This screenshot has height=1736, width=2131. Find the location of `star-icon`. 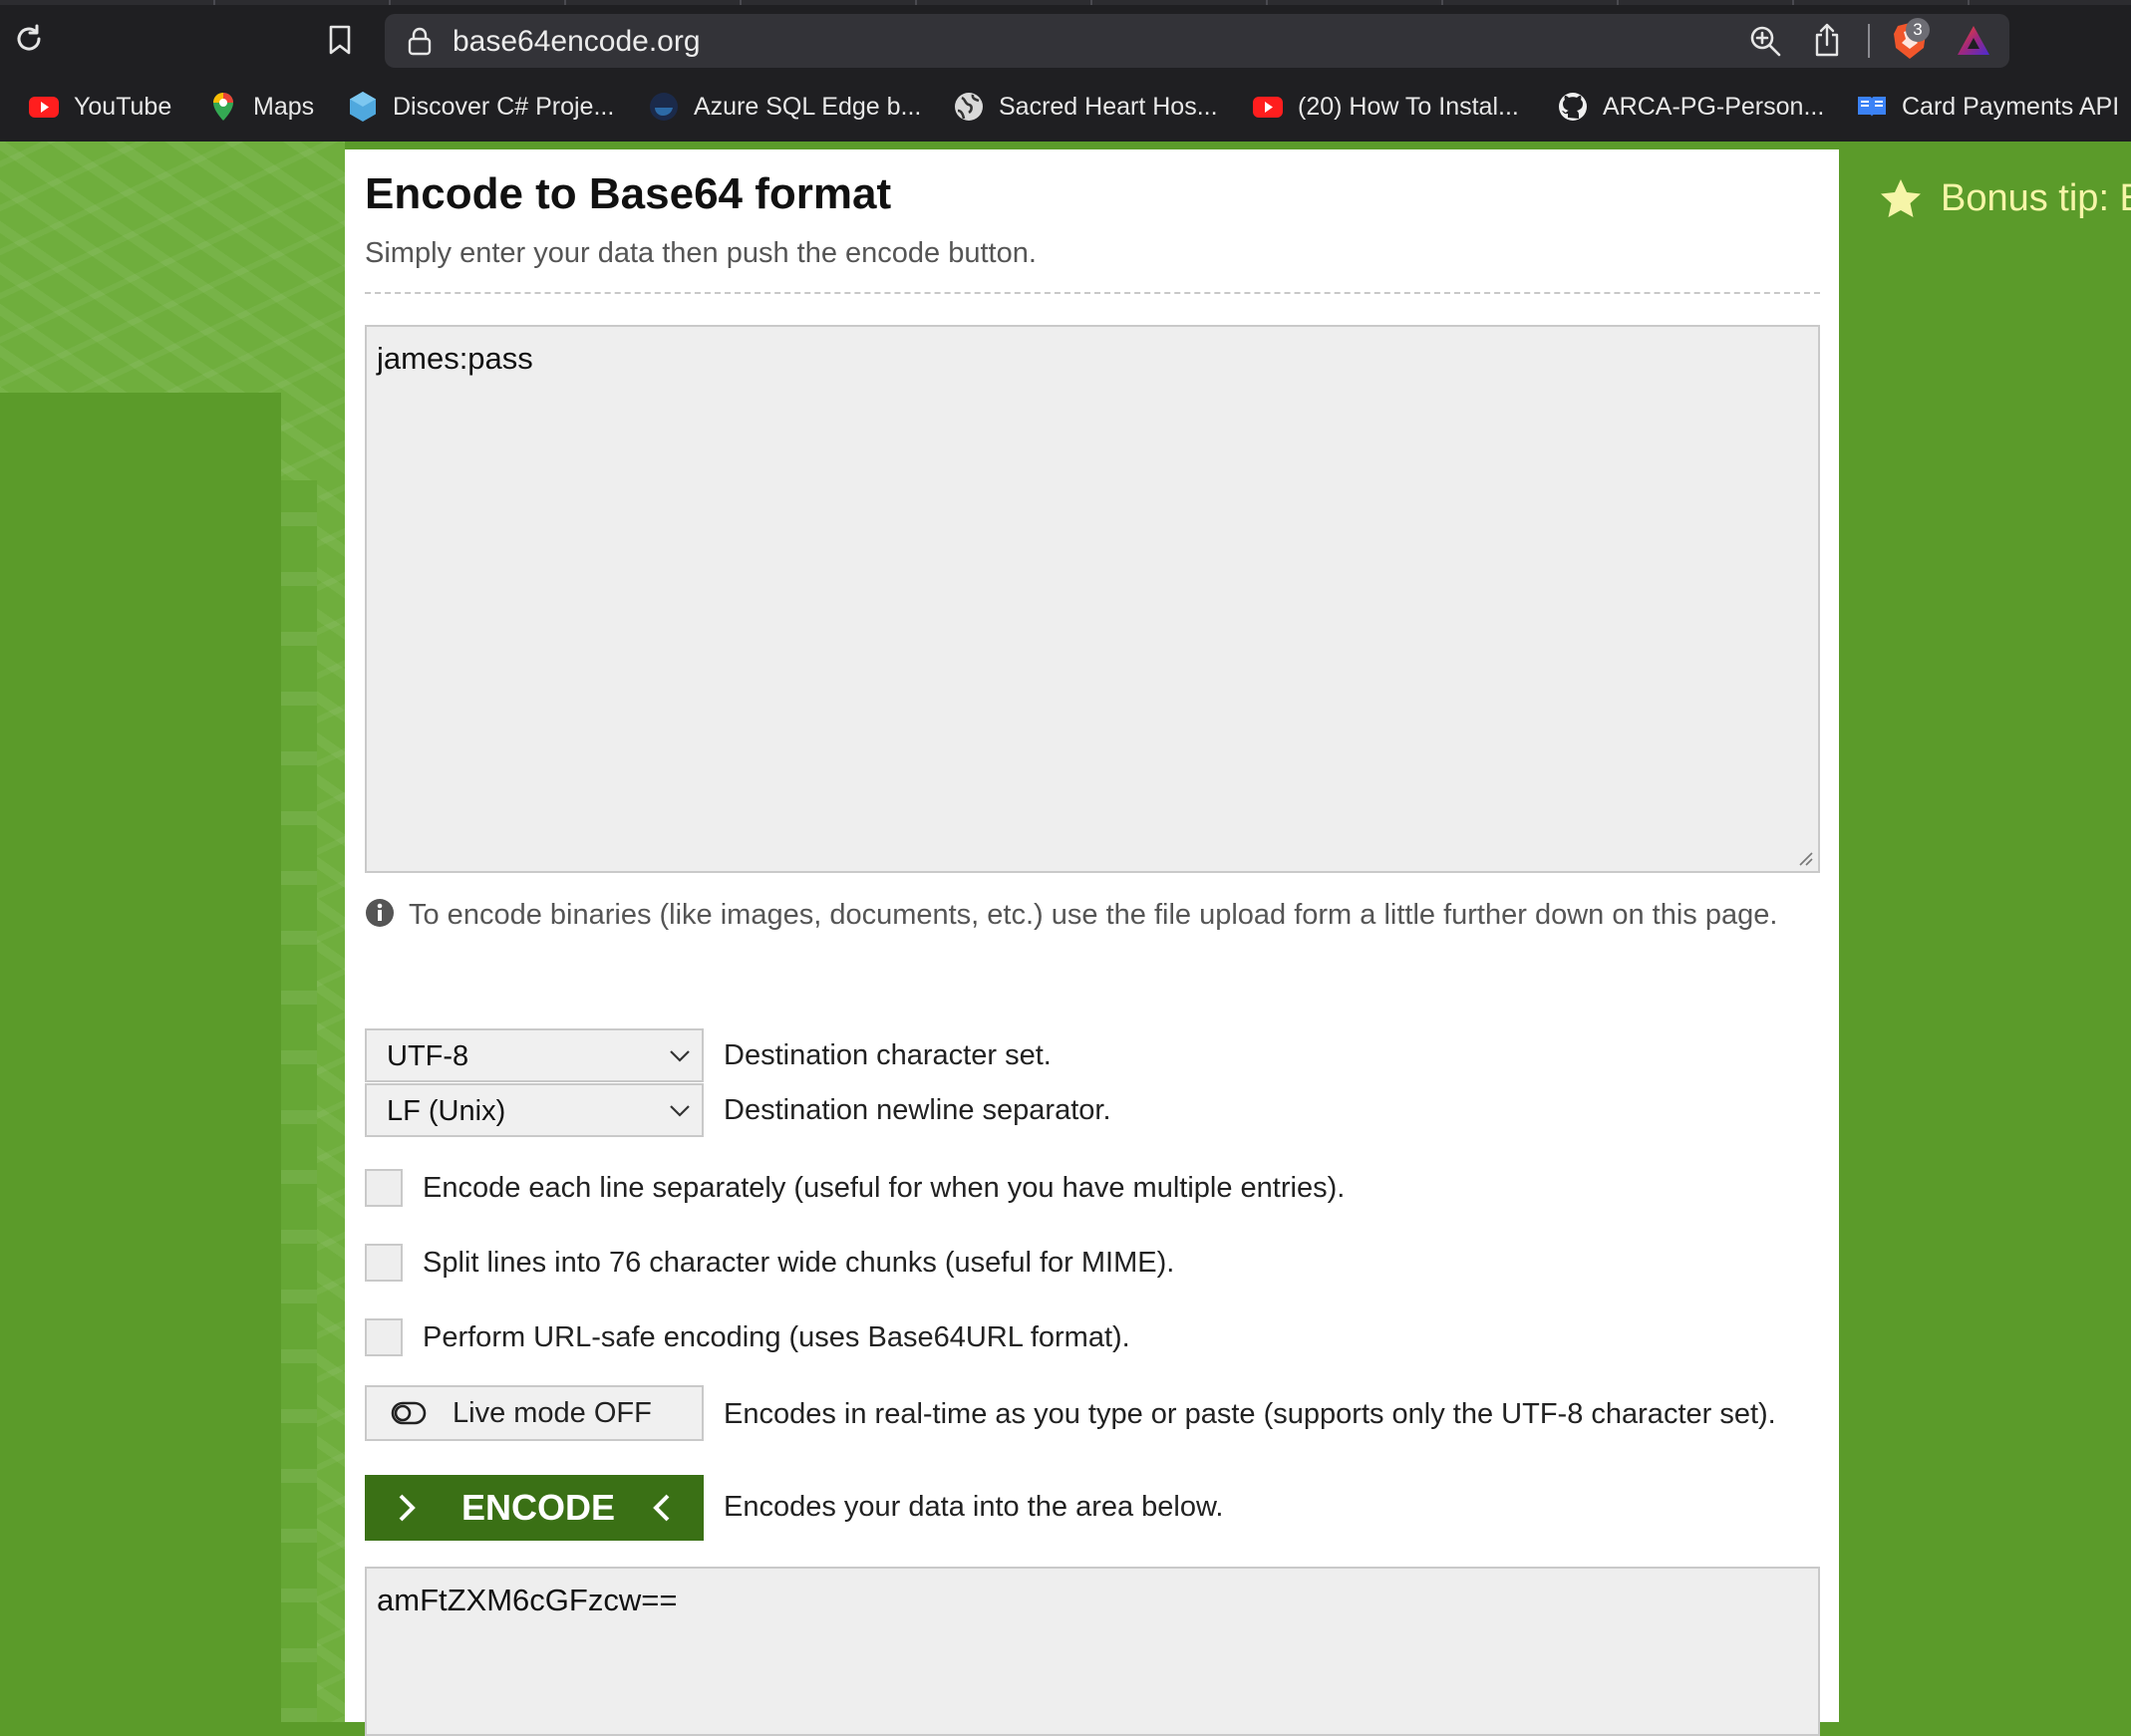

star-icon is located at coordinates (1901, 198).